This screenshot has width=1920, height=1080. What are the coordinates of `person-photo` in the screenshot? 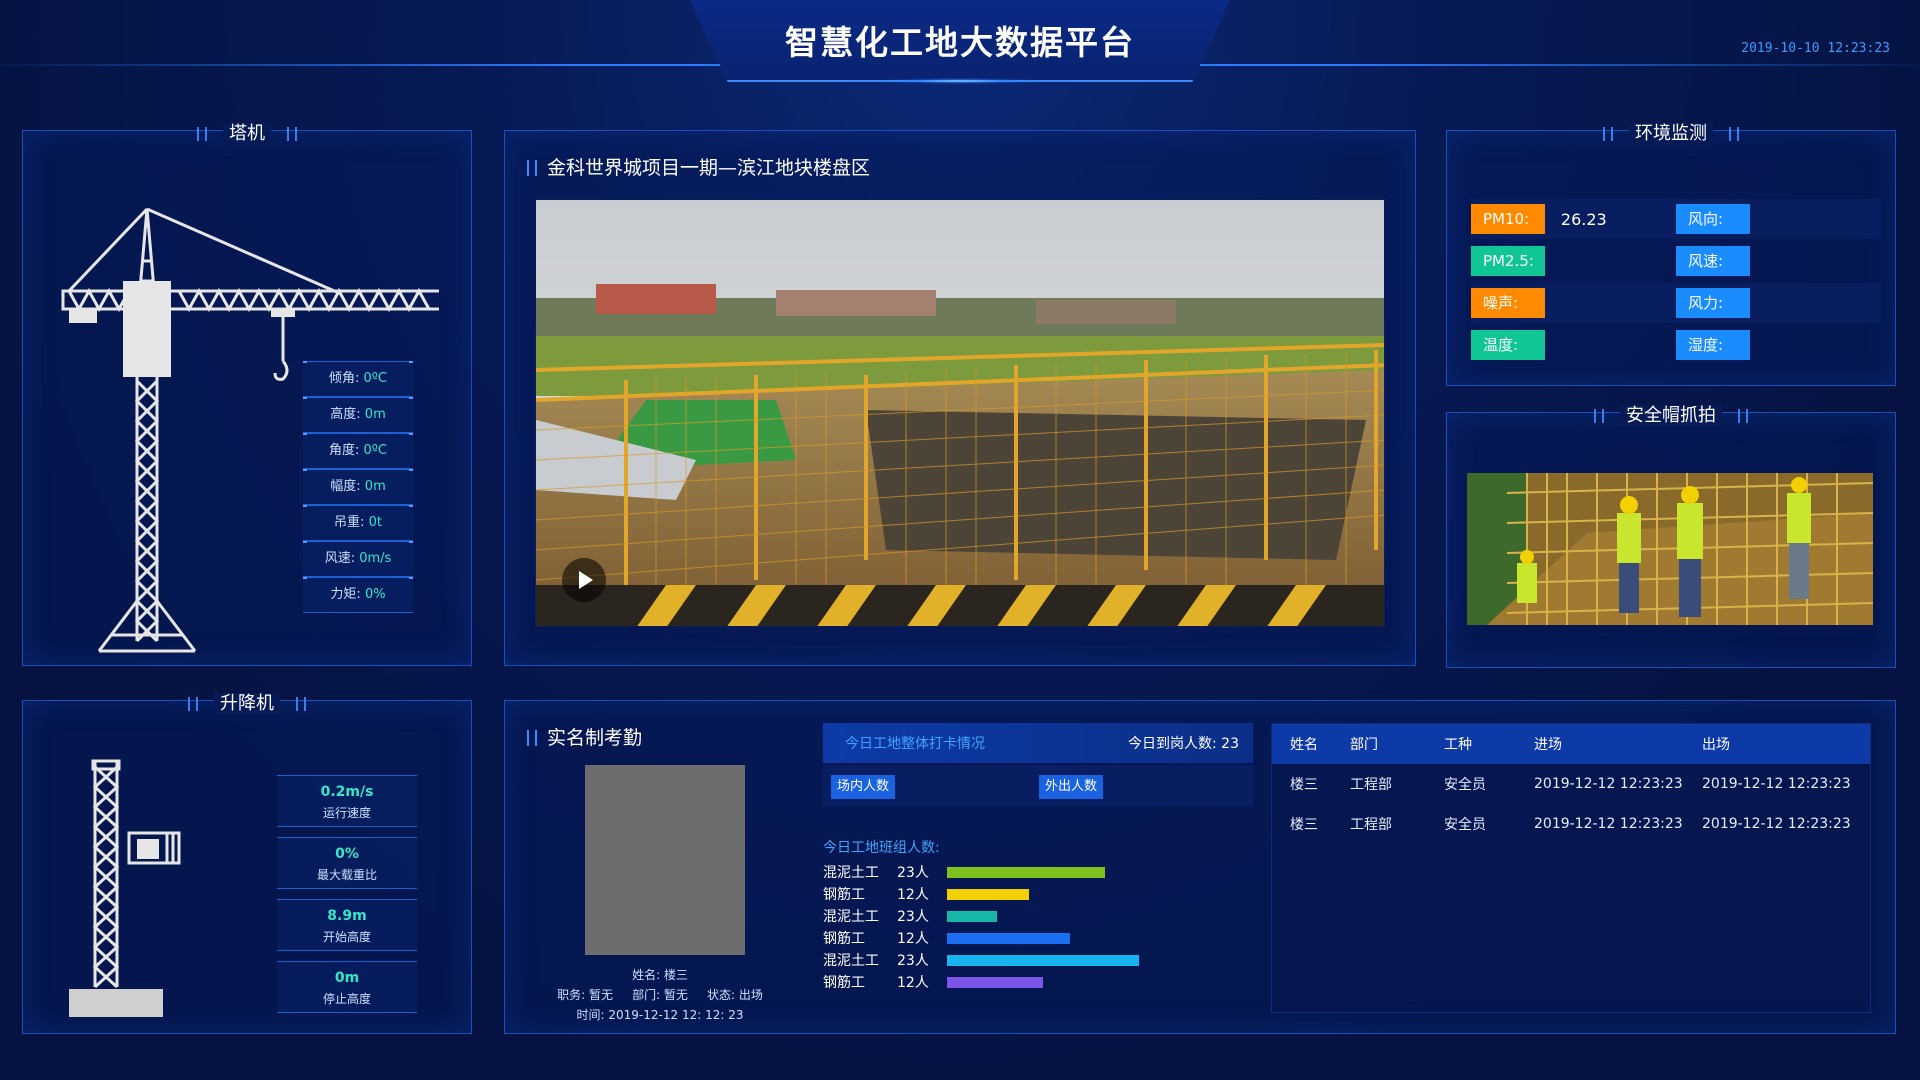 It's located at (665, 860).